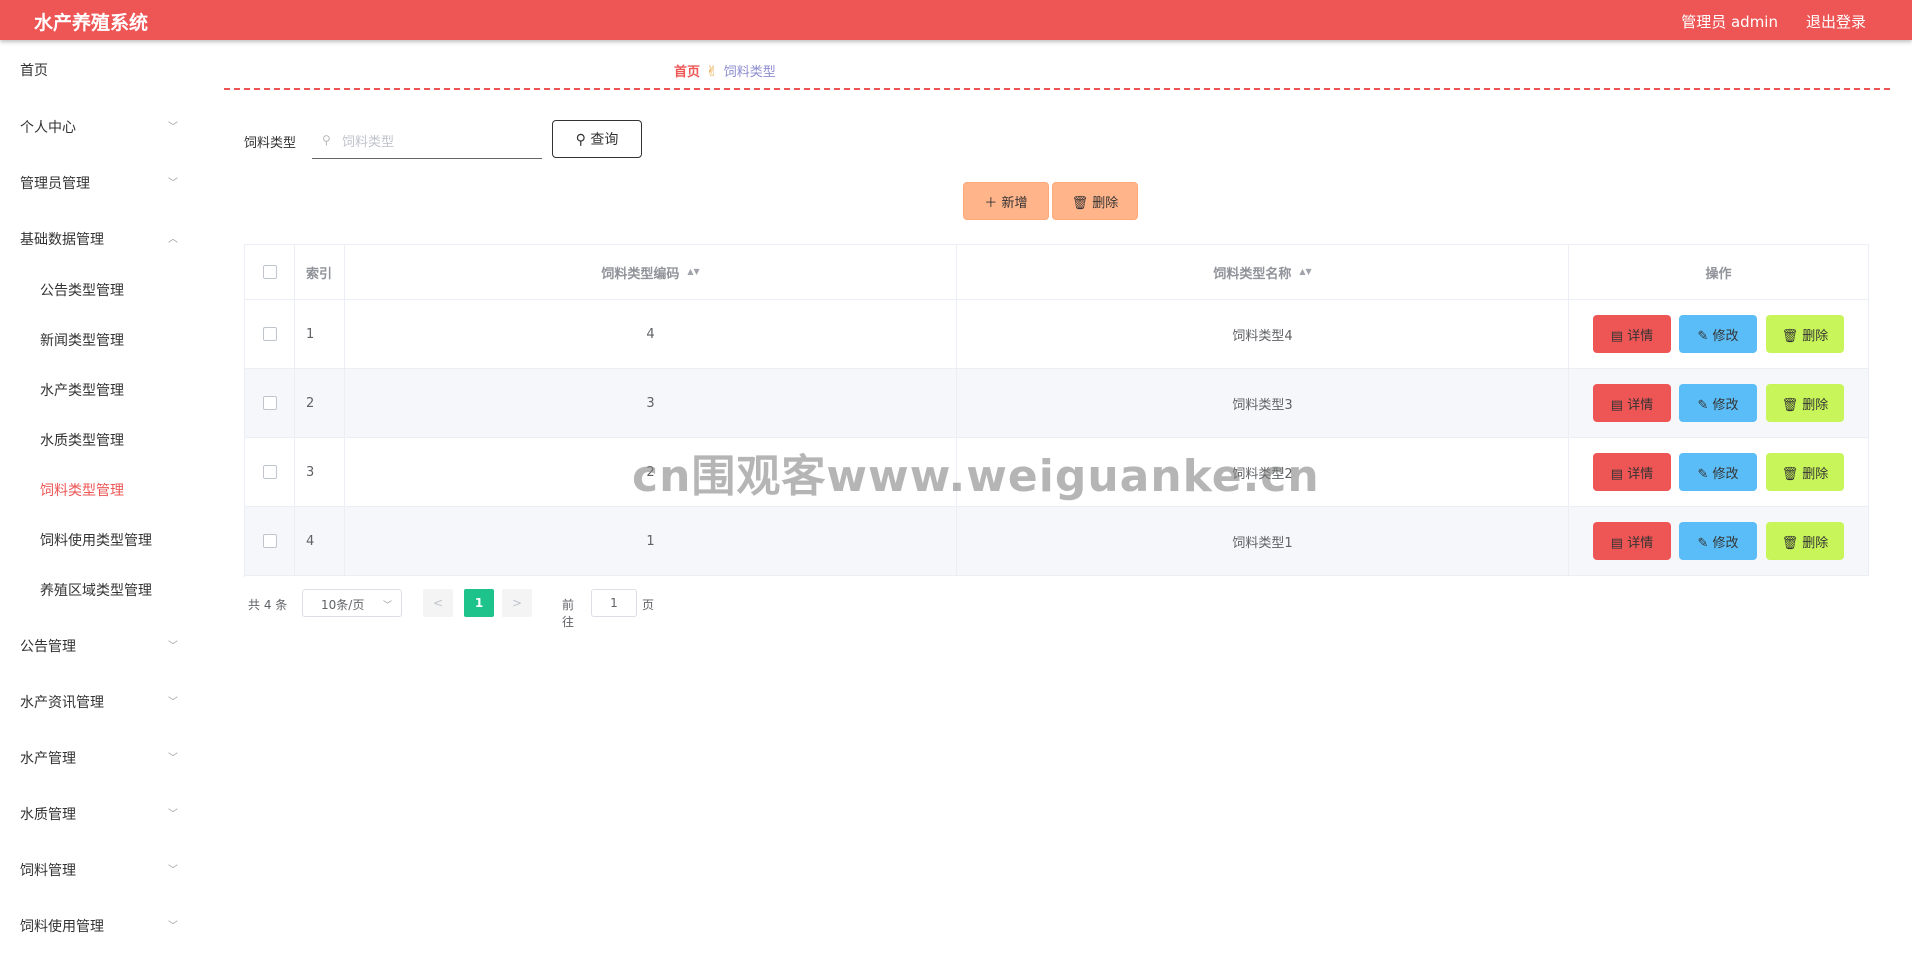 This screenshot has height=962, width=1912. I want to click on table-header: 索引 饲料类型编码 ▲▼ 饲料类型名称 ▲▼ 操作, so click(1057, 272).